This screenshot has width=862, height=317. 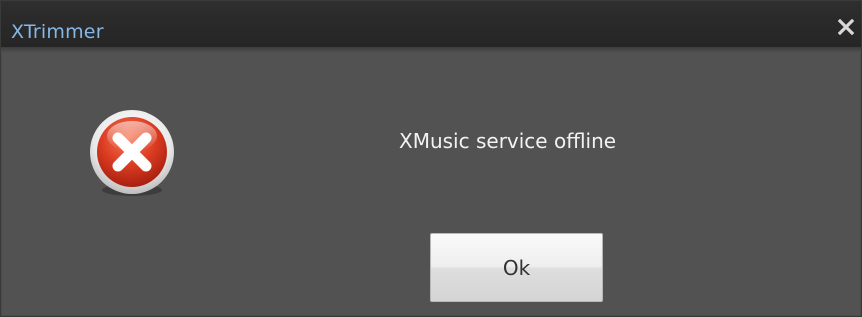 I want to click on close-button, so click(x=846, y=27).